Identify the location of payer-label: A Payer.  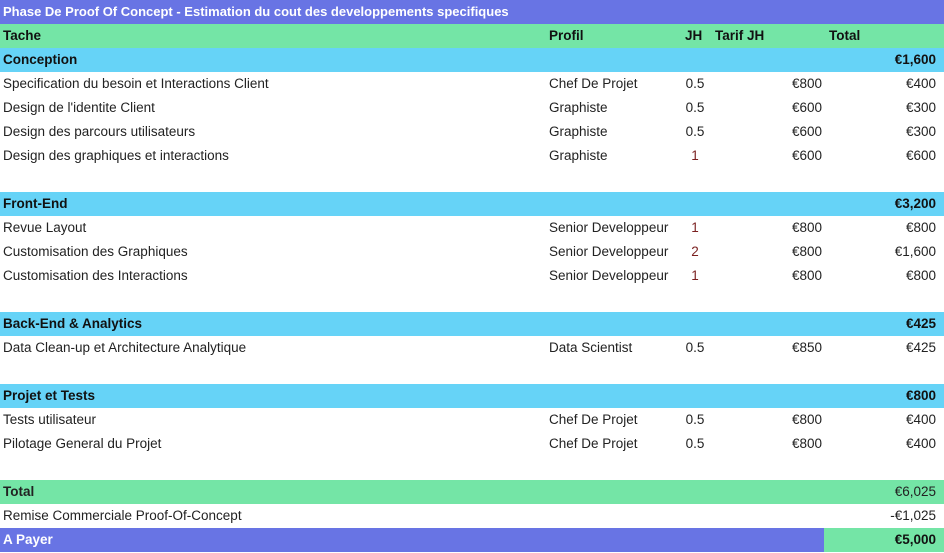
(28, 539).